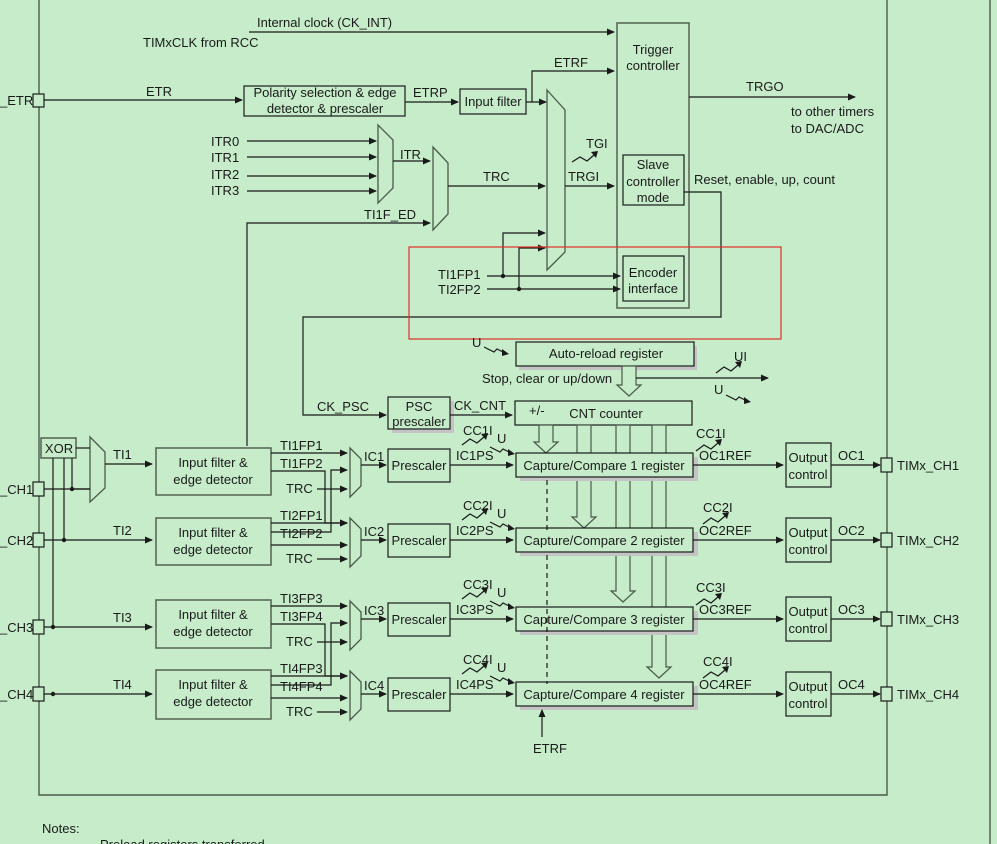 This screenshot has width=997, height=844. I want to click on ch3-fp-b-label: TI3FP4, so click(301, 616).